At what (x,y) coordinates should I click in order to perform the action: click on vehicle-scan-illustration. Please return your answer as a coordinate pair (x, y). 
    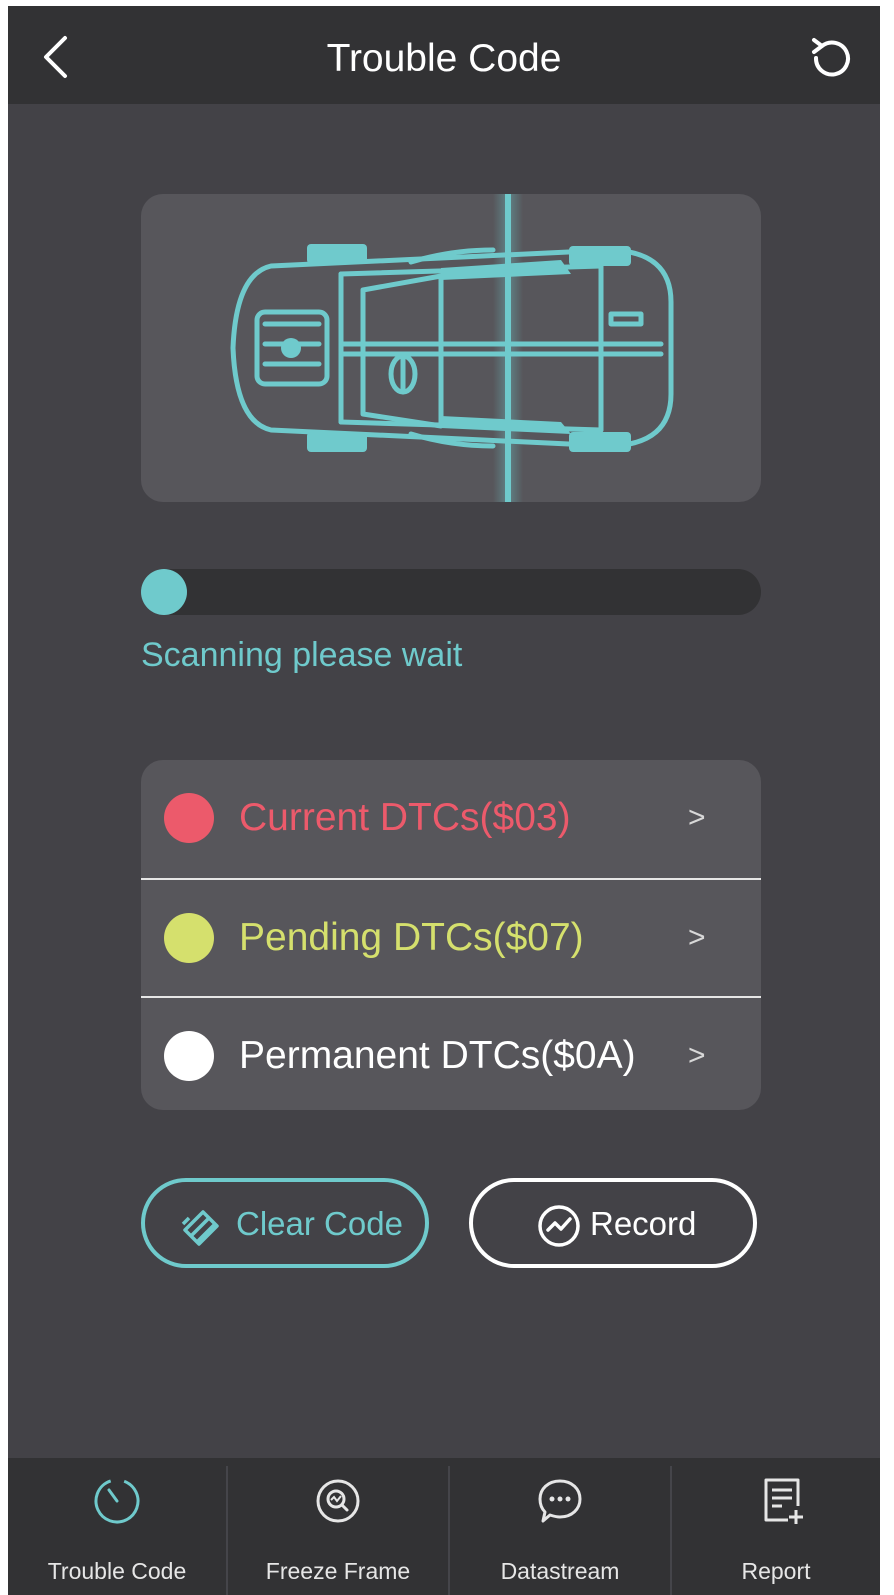
    Looking at the image, I should click on (451, 348).